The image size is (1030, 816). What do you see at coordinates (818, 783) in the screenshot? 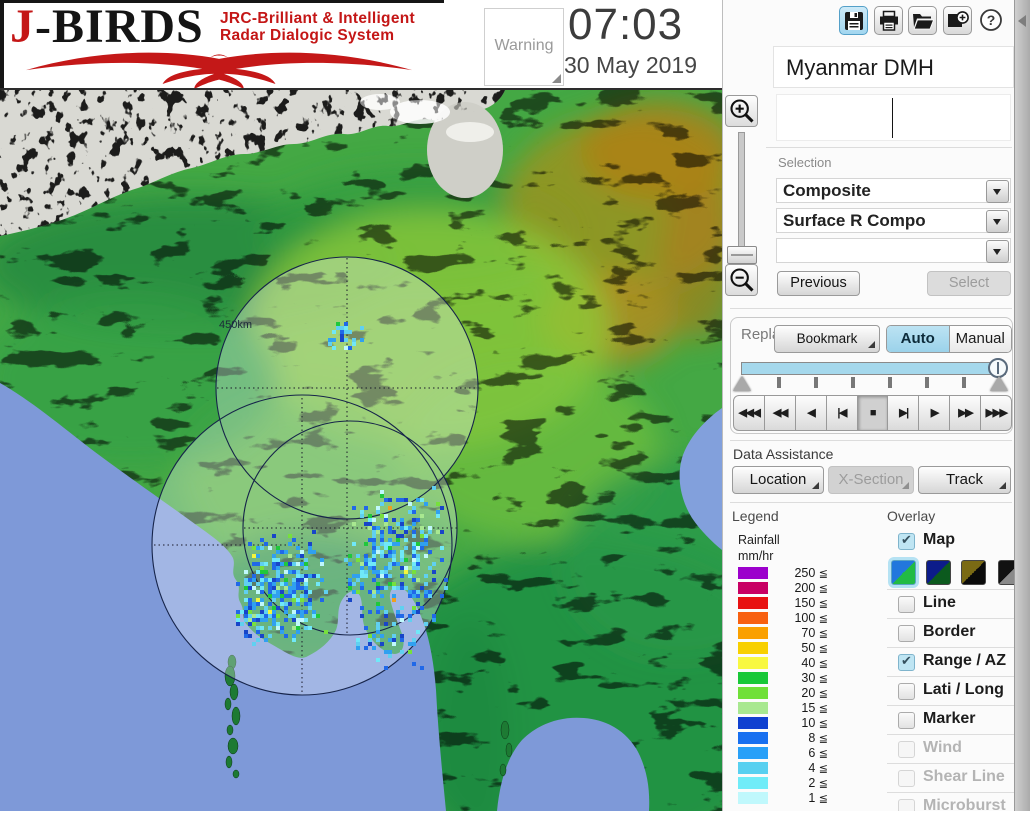
I see `legend-value: 2 ≦` at bounding box center [818, 783].